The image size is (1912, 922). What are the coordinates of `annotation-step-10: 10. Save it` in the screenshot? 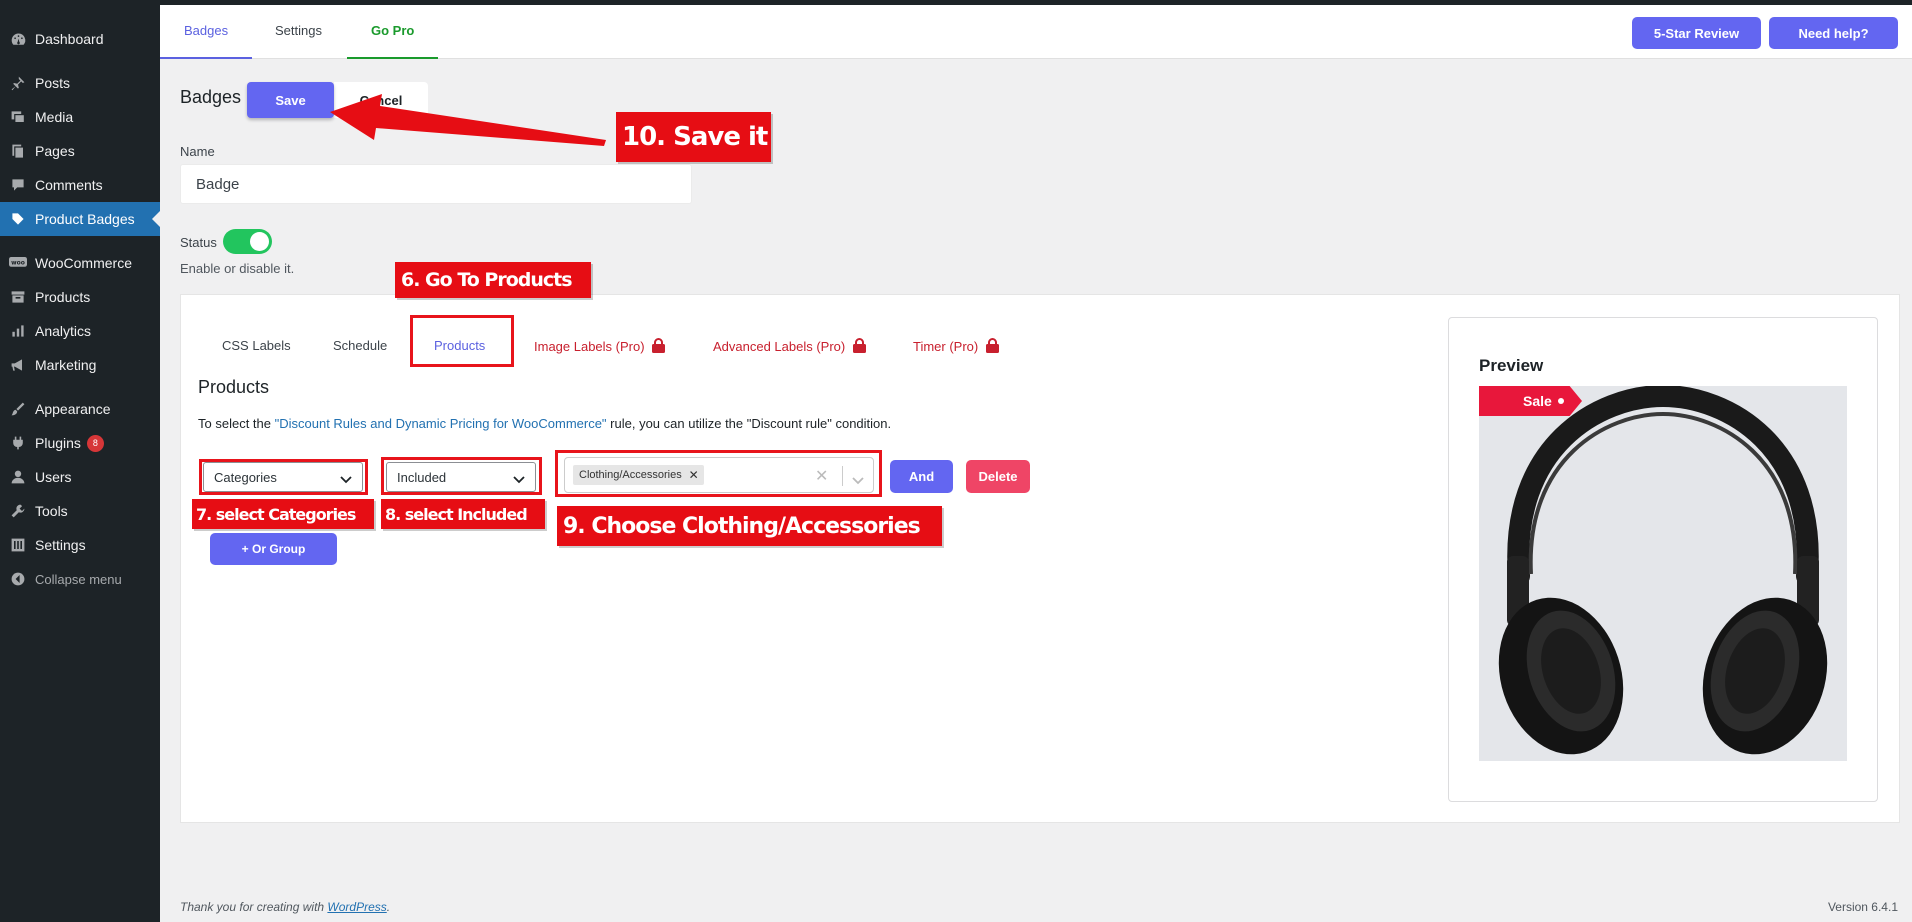 It's located at (693, 137).